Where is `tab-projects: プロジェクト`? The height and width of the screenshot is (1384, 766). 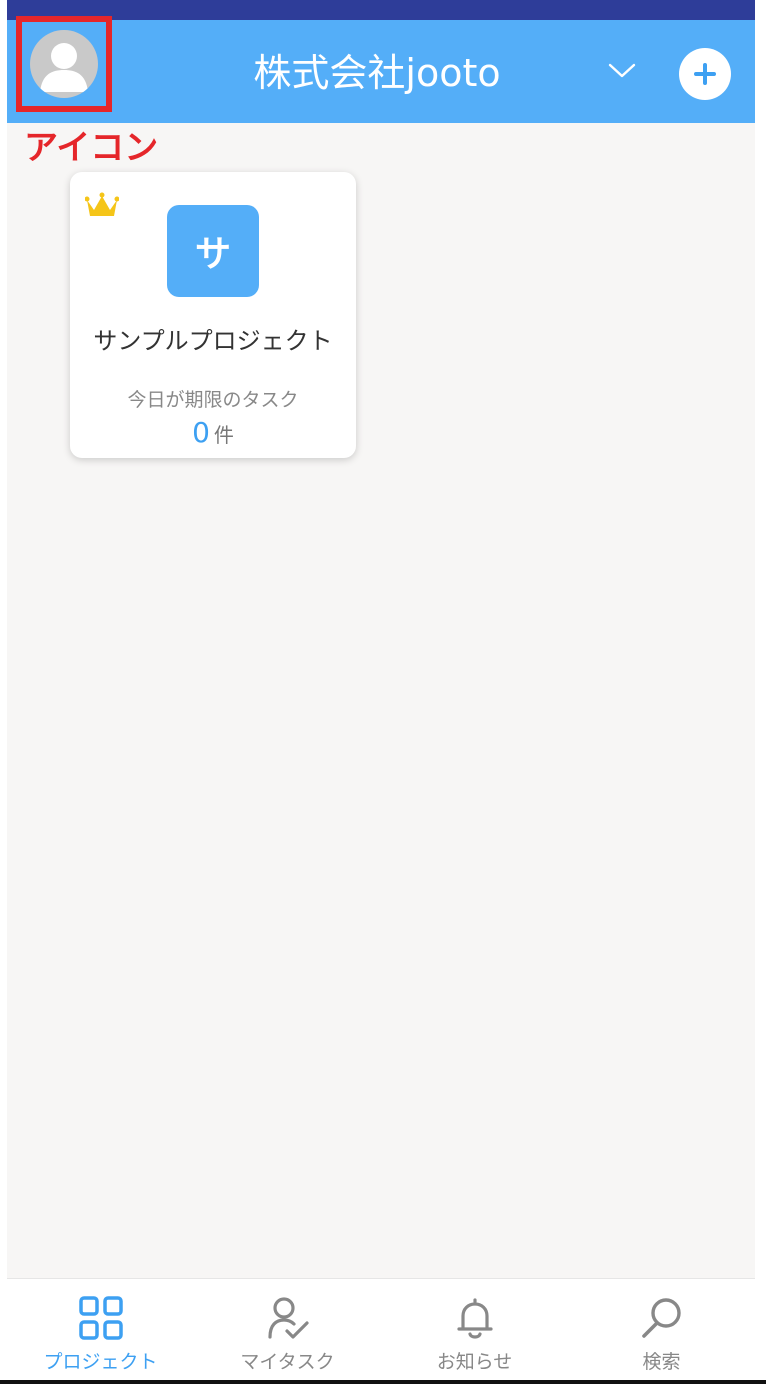 tab-projects: プロジェクト is located at coordinates (100, 1330).